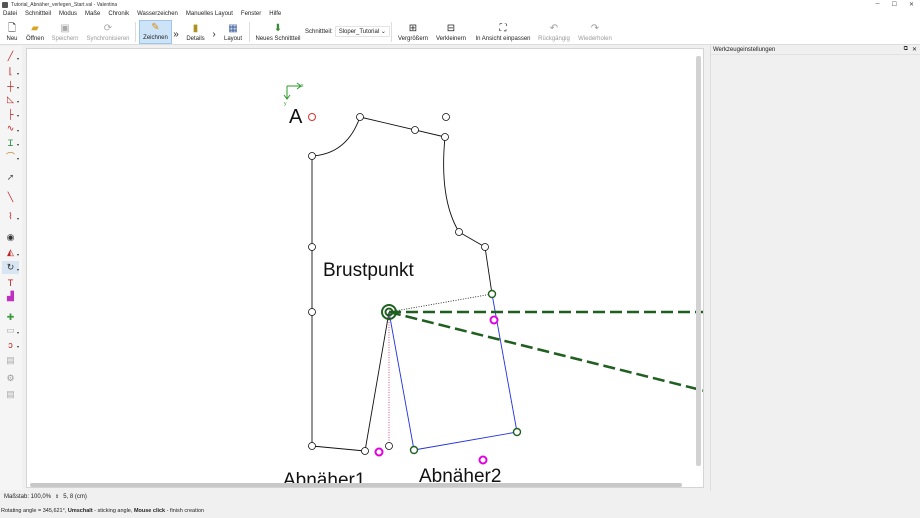 This screenshot has width=920, height=518. I want to click on details-mode-button: ▮ Details, so click(195, 32).